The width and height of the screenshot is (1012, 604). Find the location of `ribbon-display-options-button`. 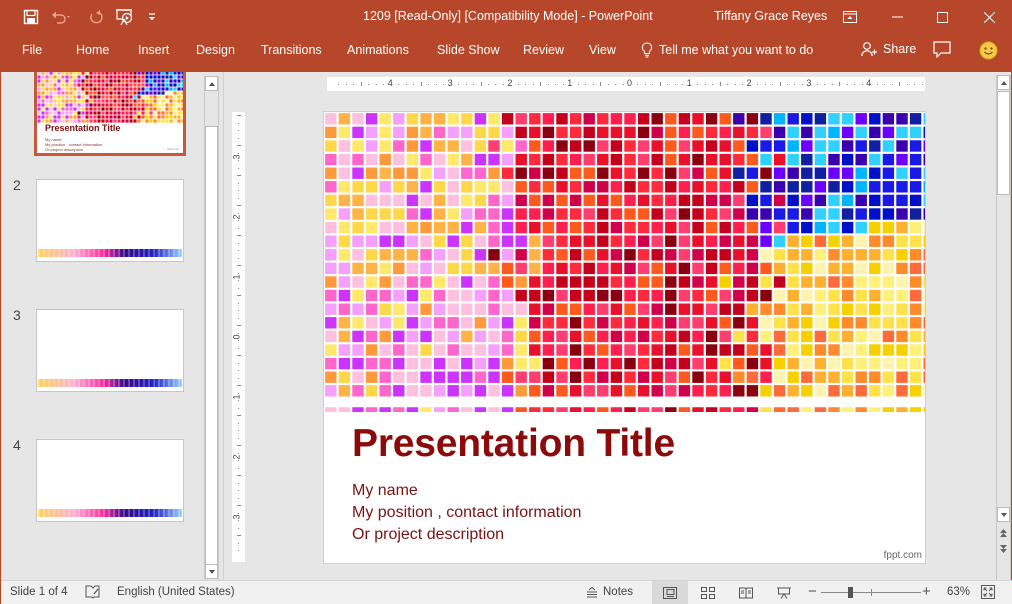

ribbon-display-options-button is located at coordinates (850, 17).